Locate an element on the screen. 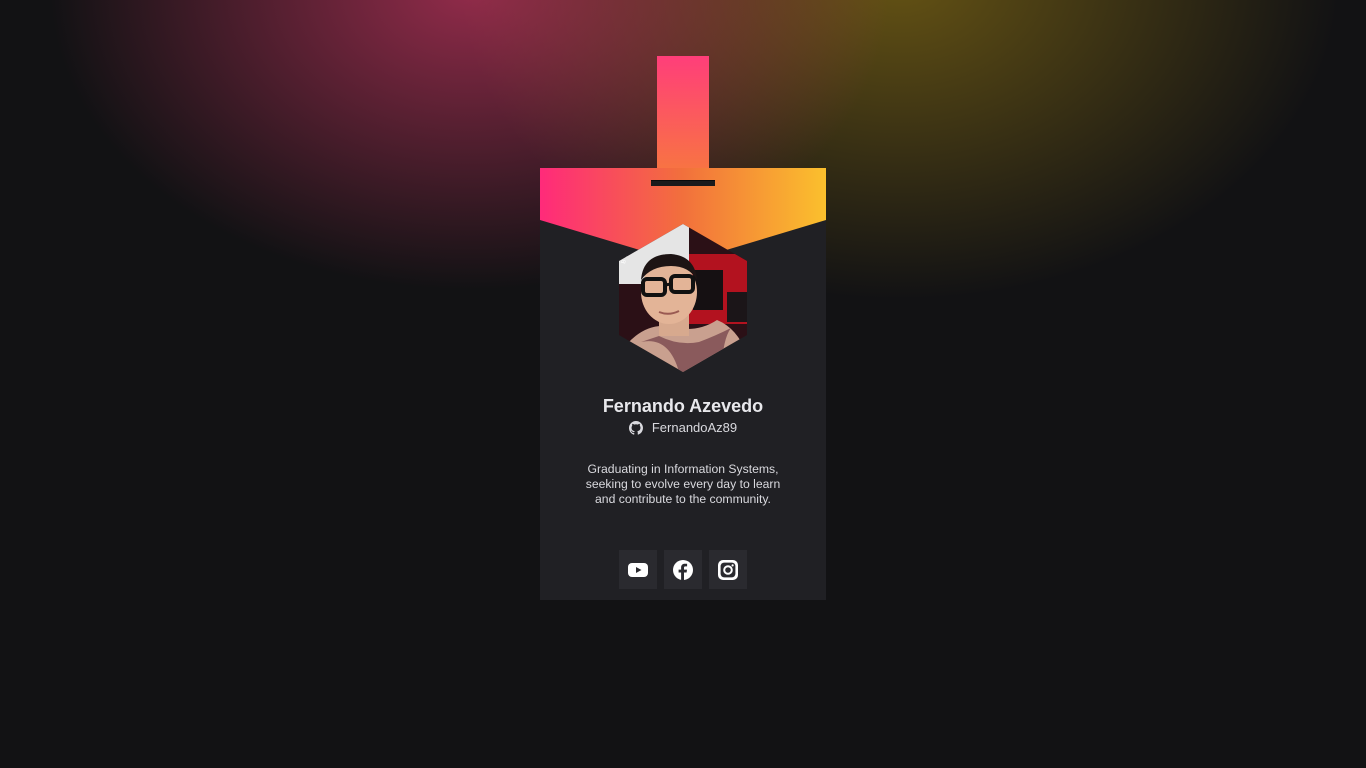  social-links is located at coordinates (683, 569).